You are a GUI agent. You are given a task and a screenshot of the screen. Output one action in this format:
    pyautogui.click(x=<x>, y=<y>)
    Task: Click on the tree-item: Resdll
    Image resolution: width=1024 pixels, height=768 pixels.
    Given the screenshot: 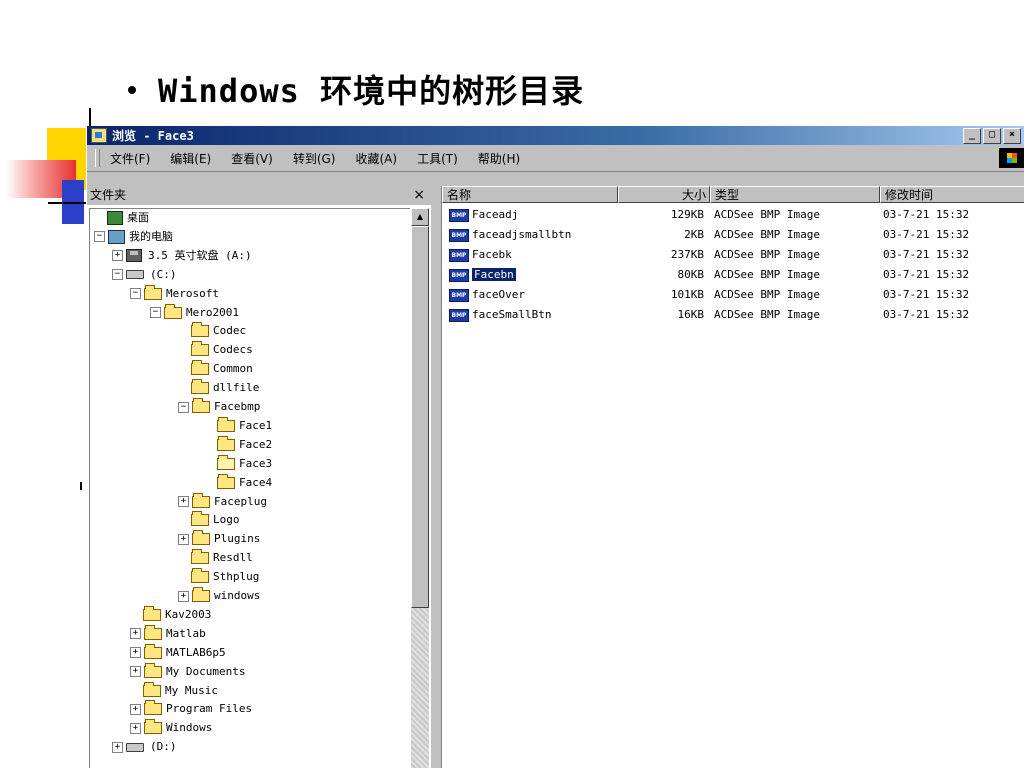 What is the action you would take?
    pyautogui.click(x=215, y=558)
    